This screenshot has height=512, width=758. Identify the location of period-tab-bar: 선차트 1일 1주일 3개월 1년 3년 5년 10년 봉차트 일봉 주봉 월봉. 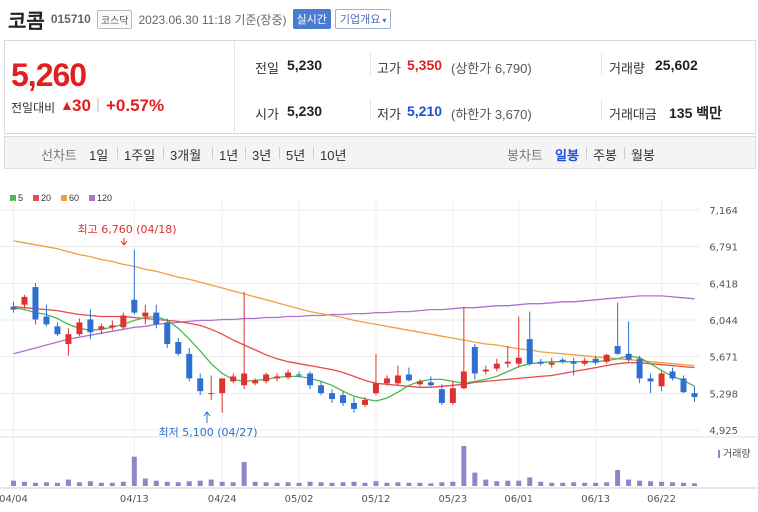
(380, 152).